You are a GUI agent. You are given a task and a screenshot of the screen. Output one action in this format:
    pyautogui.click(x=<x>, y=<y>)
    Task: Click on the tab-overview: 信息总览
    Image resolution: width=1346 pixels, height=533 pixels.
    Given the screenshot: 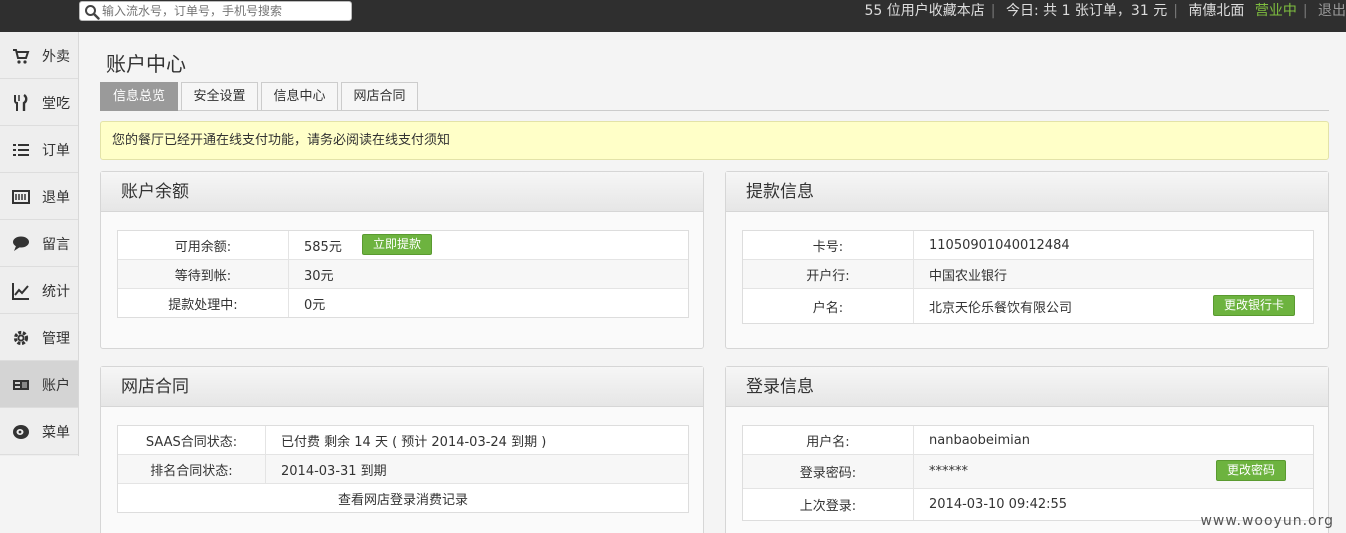 What is the action you would take?
    pyautogui.click(x=139, y=96)
    